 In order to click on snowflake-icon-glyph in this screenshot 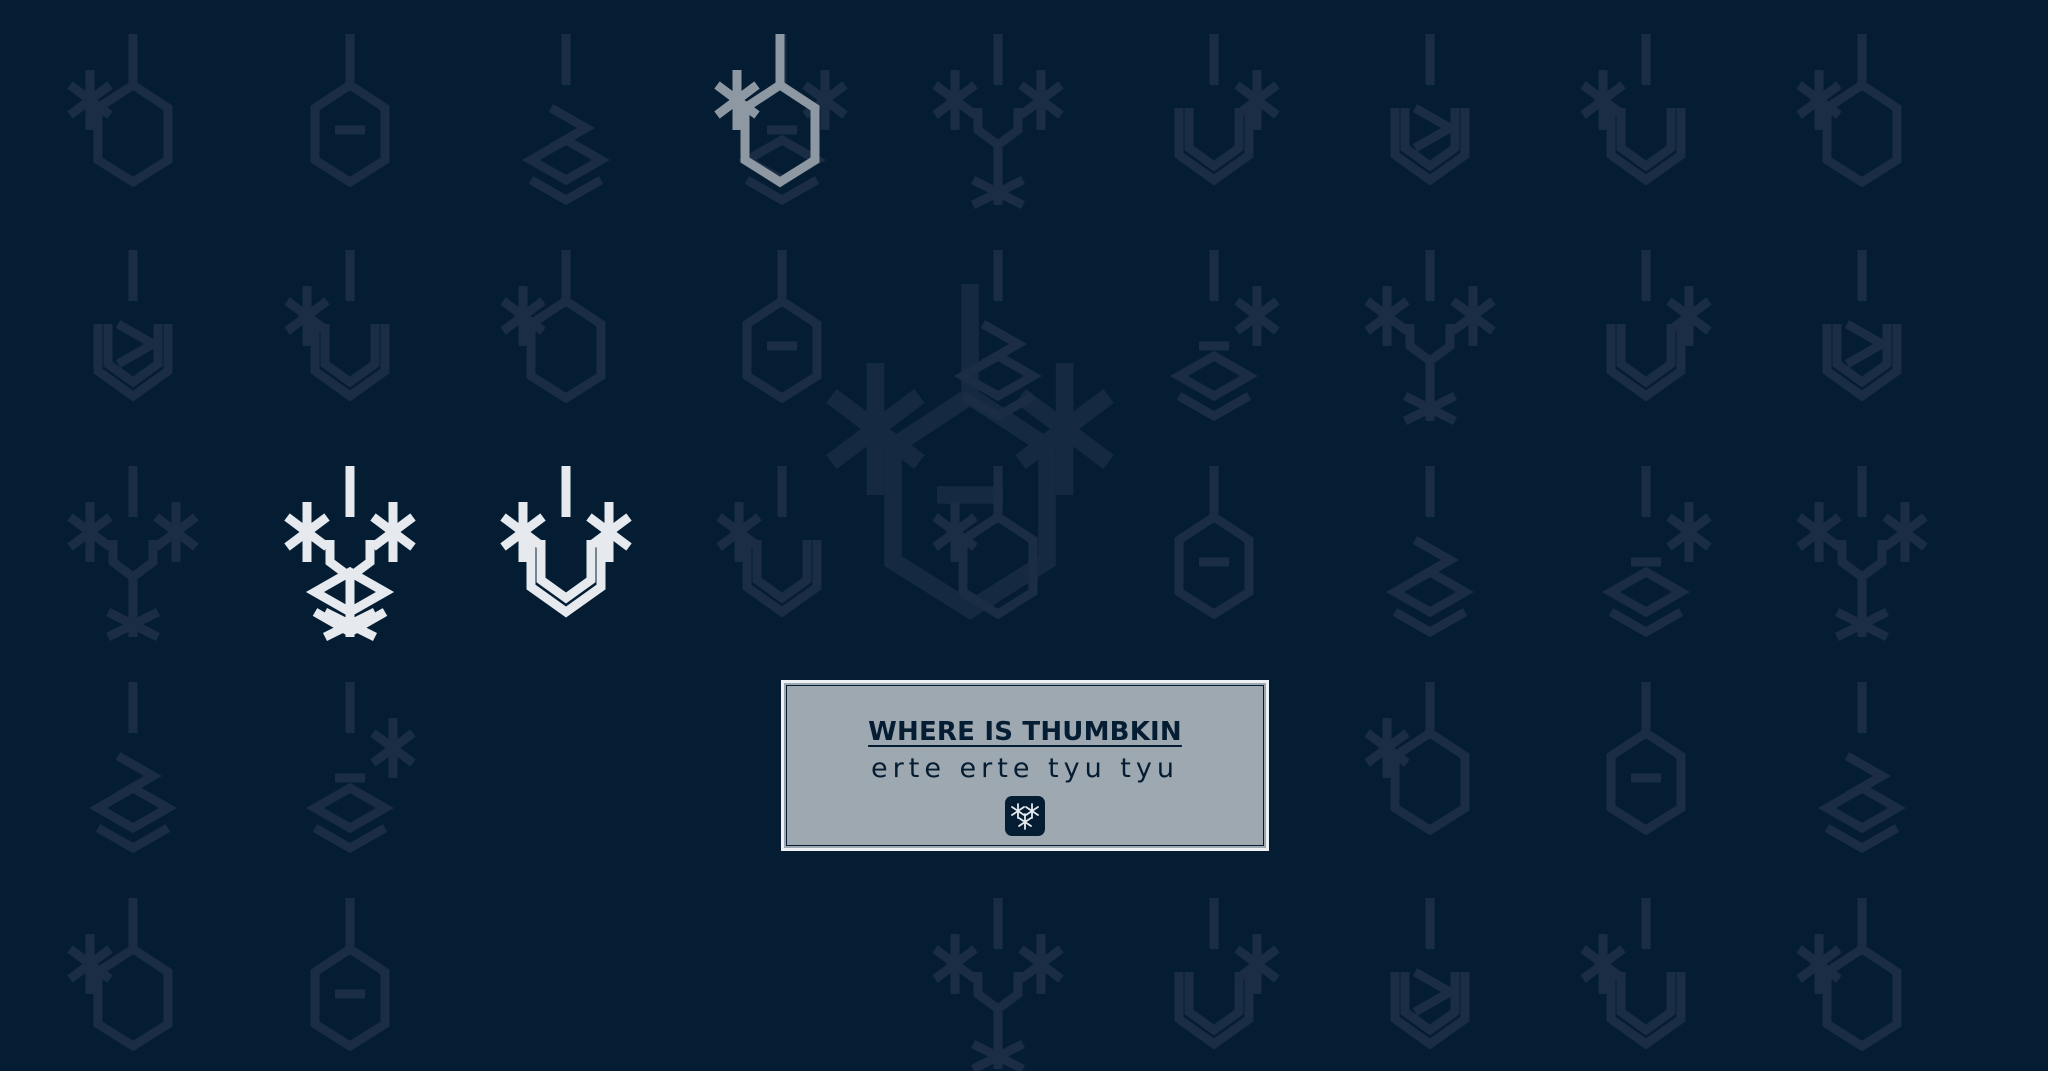, I will do `click(1025, 816)`.